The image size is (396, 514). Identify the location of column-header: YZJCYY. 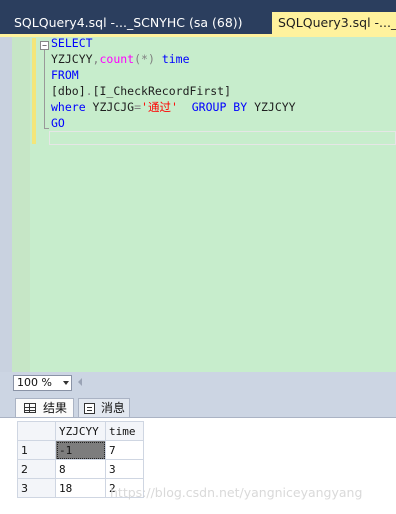
(80, 431).